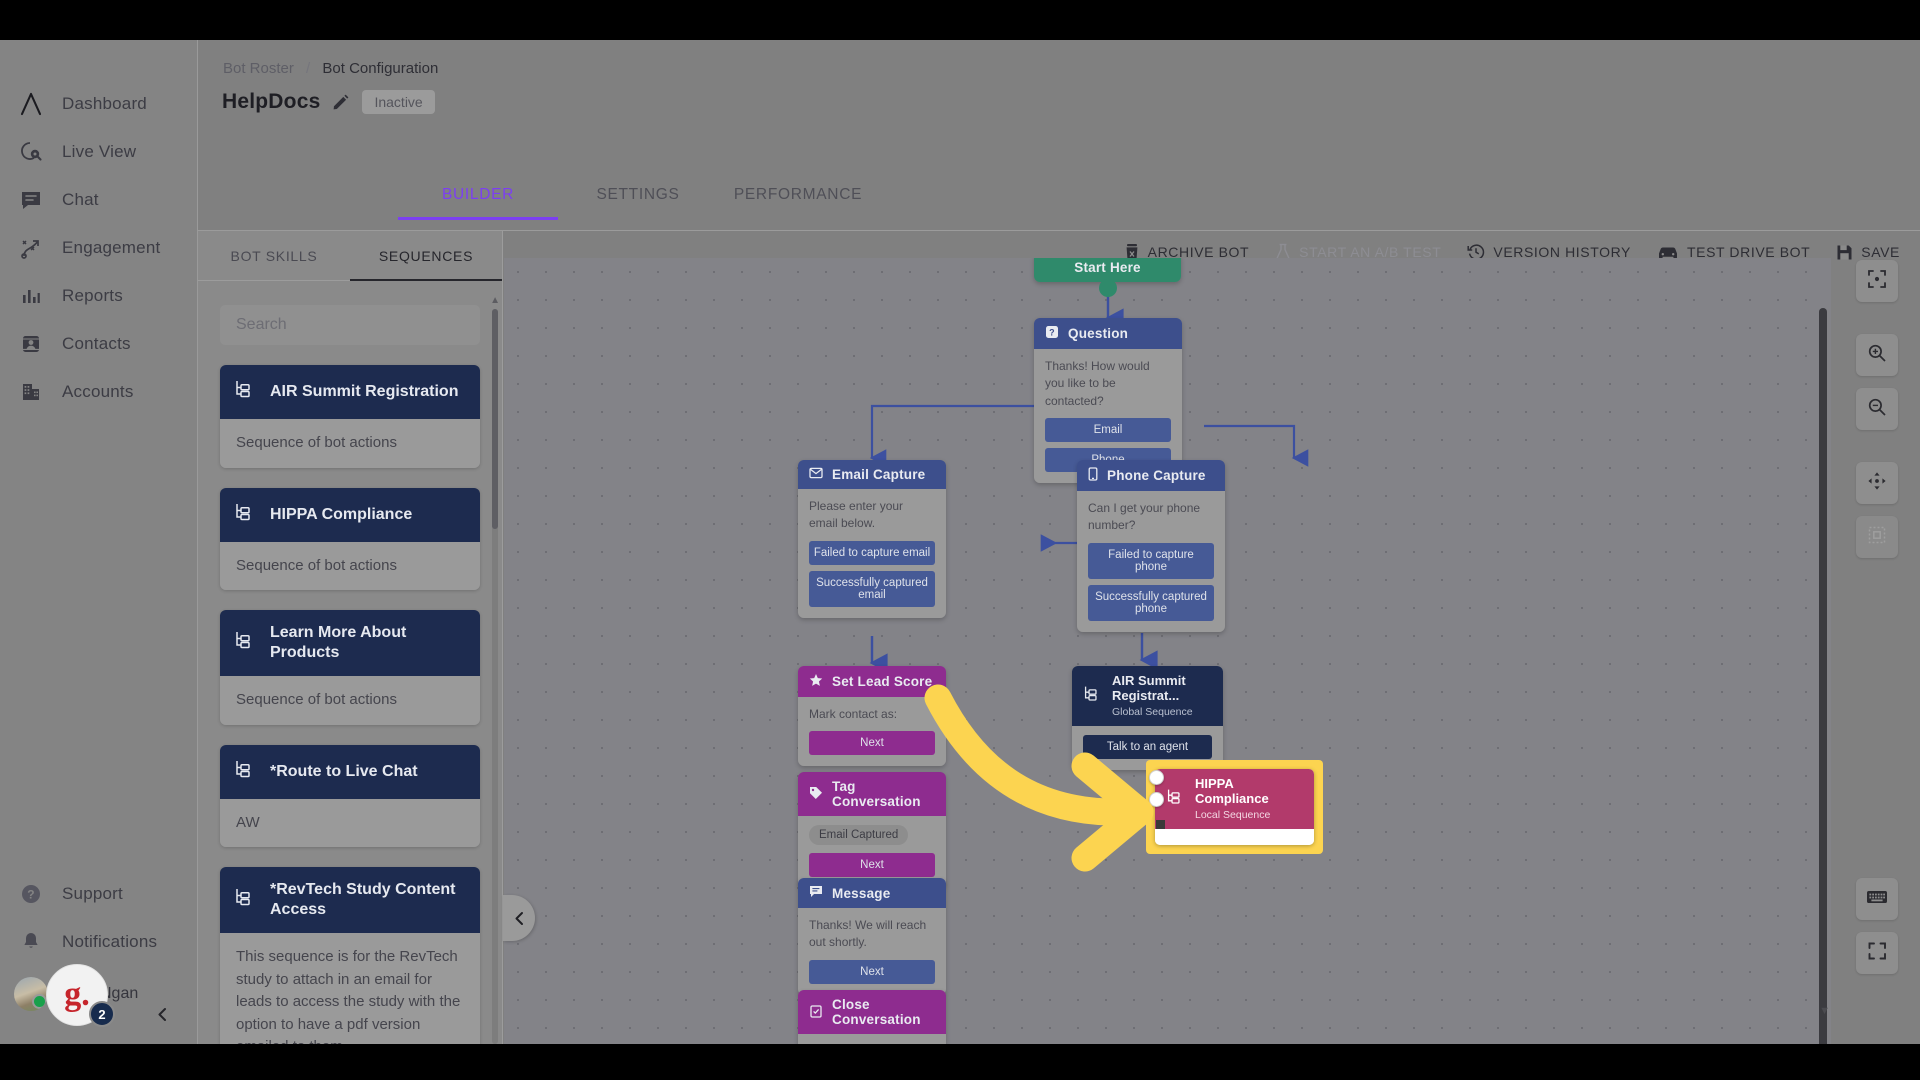  I want to click on sidebar-item-label: Dashboard, so click(104, 103).